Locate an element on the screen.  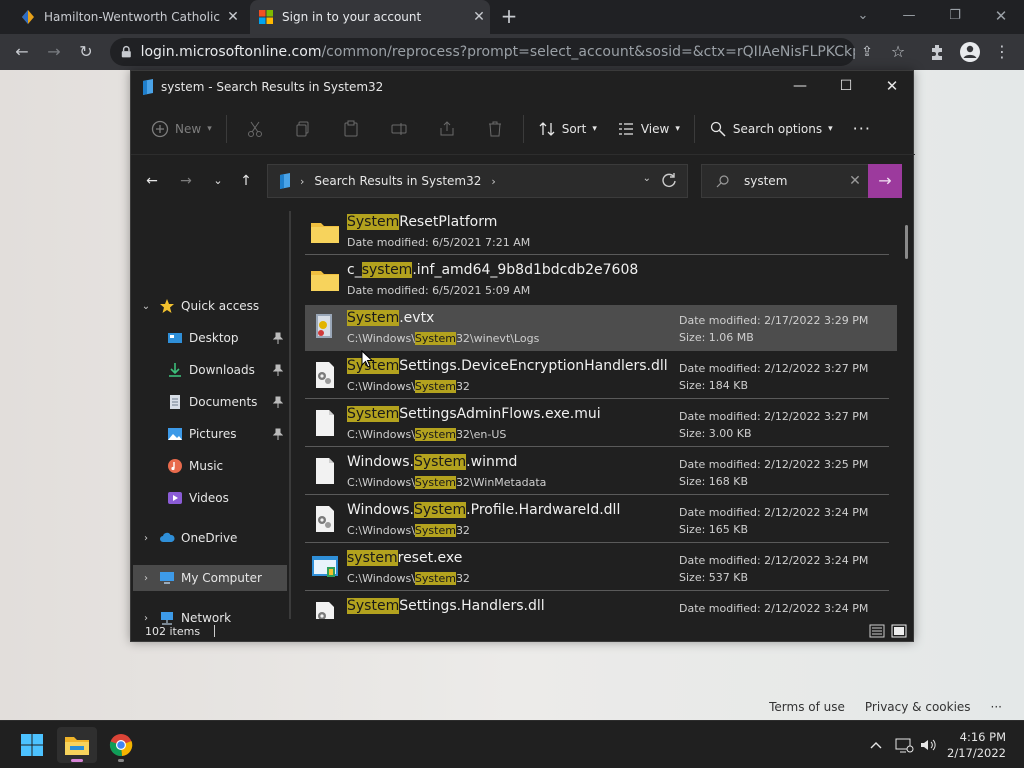
nav-videos: Videos is located at coordinates (210, 498).